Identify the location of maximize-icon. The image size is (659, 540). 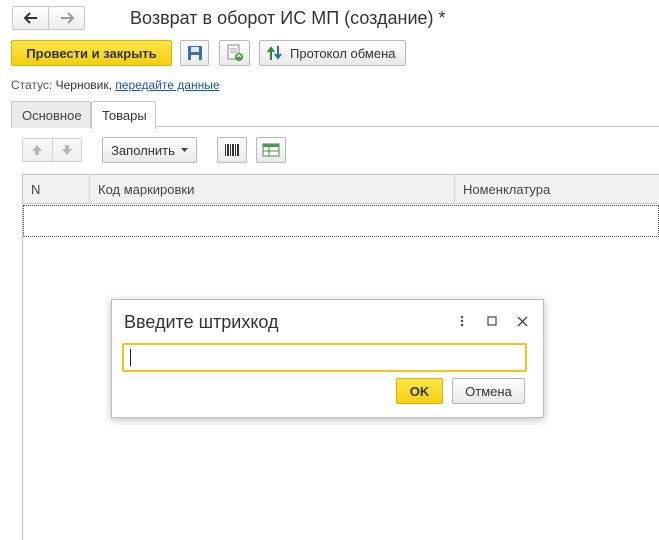
(492, 321).